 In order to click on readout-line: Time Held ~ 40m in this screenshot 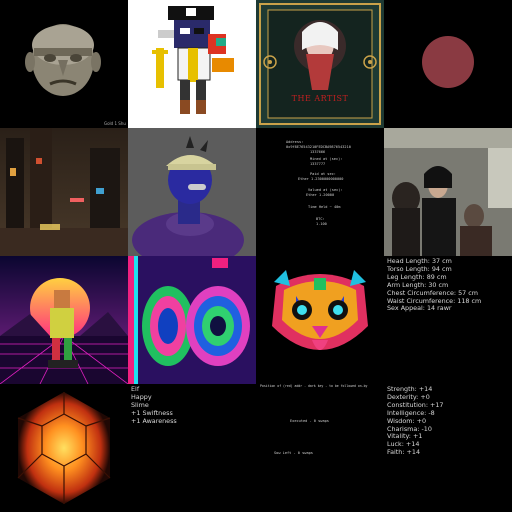, I will do `click(324, 207)`.